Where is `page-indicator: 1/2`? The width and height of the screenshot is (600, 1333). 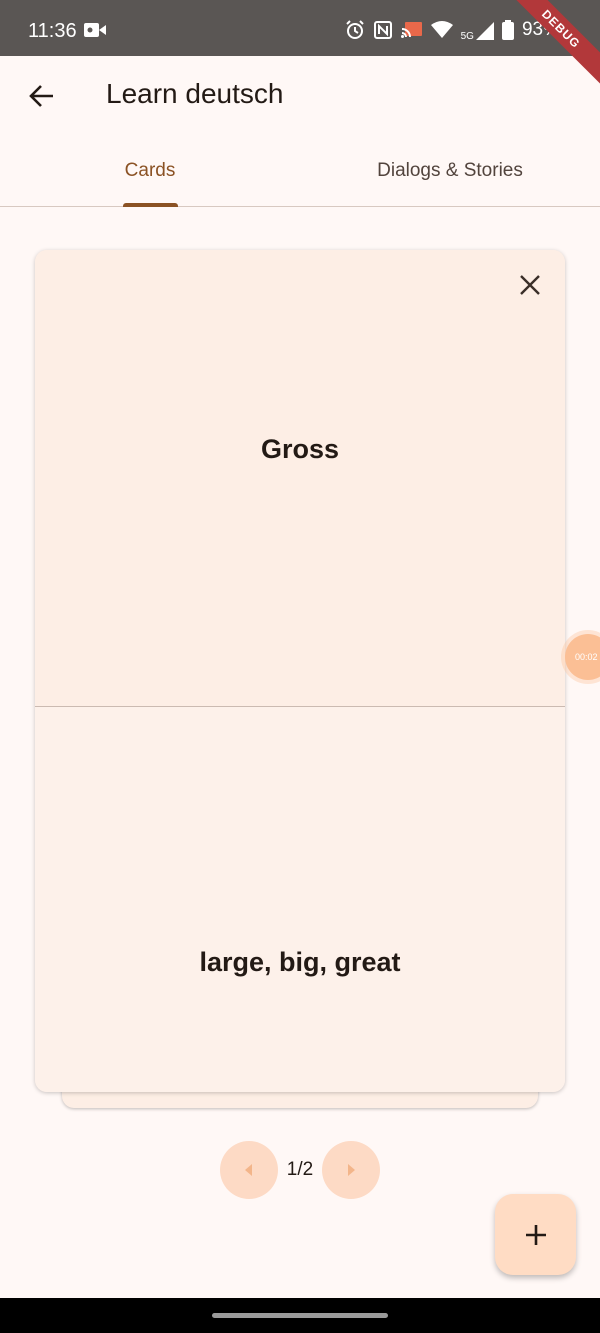 page-indicator: 1/2 is located at coordinates (300, 1169).